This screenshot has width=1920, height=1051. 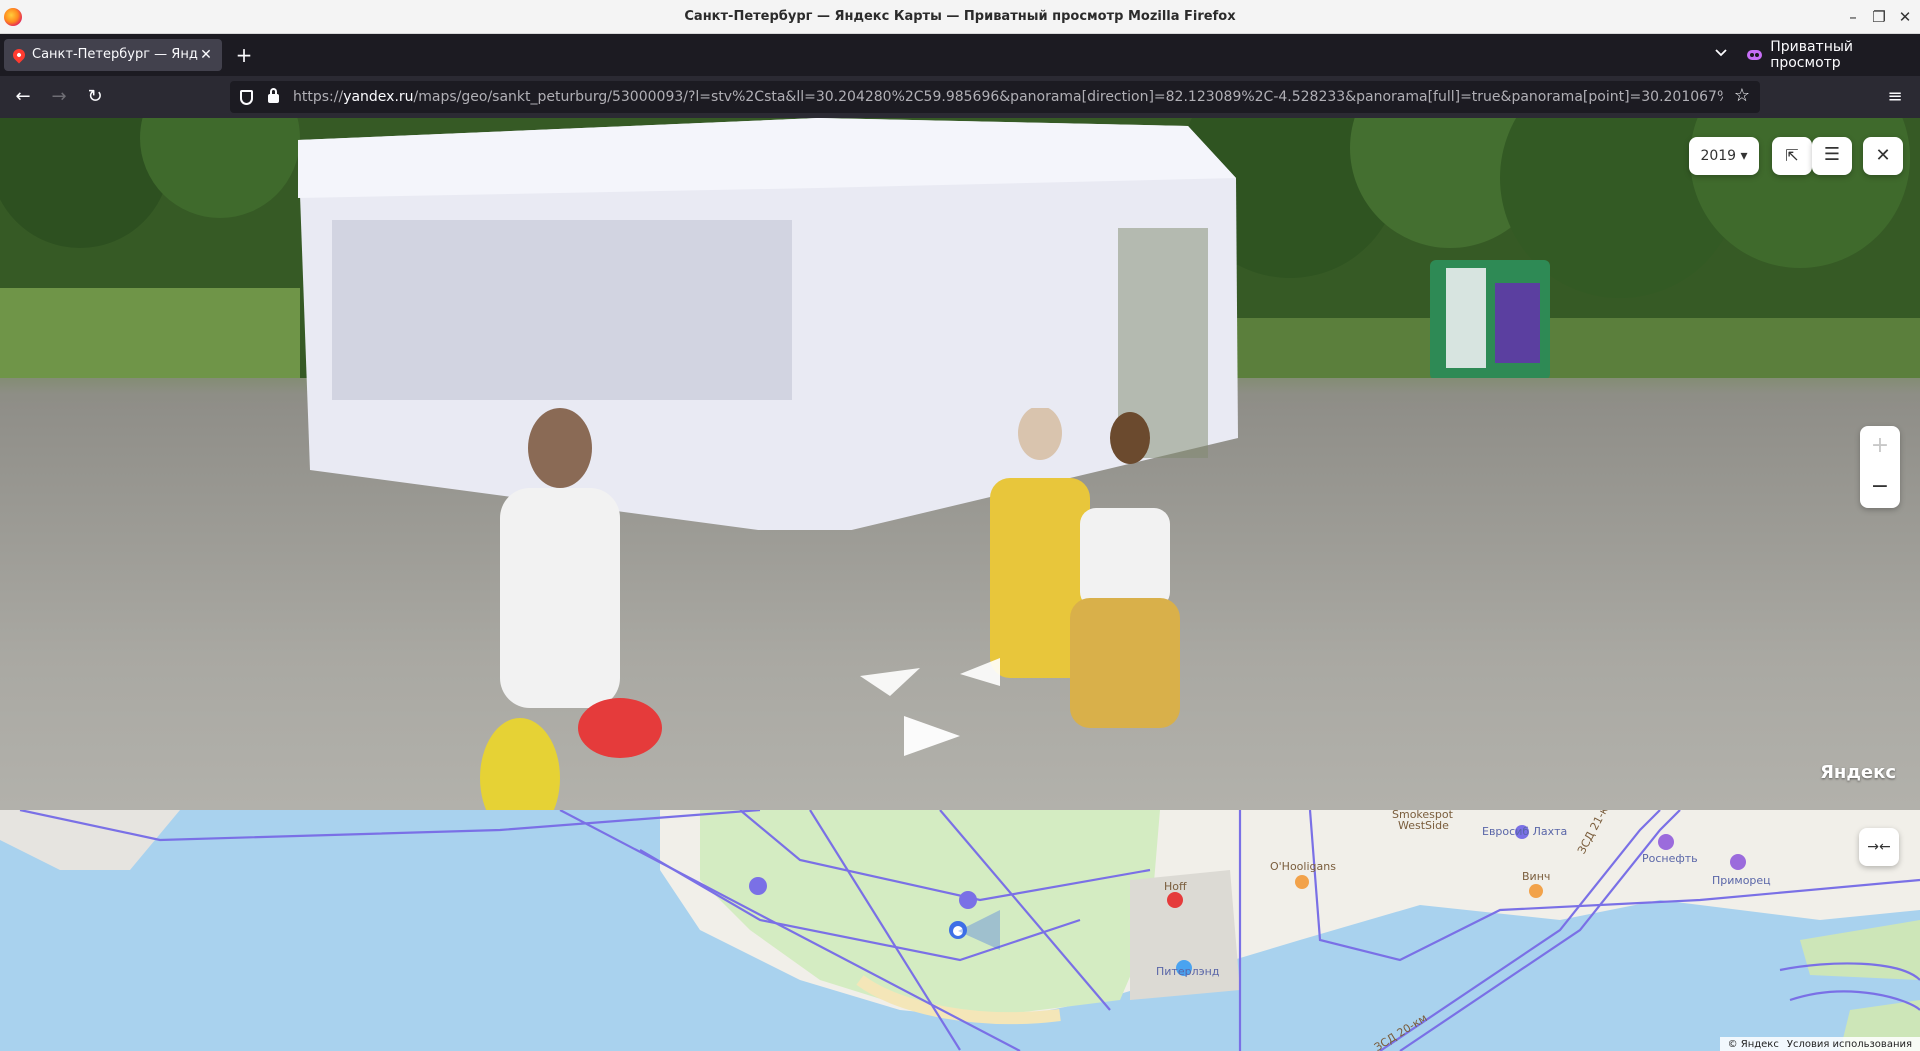 I want to click on back-button: ←, so click(x=23, y=98).